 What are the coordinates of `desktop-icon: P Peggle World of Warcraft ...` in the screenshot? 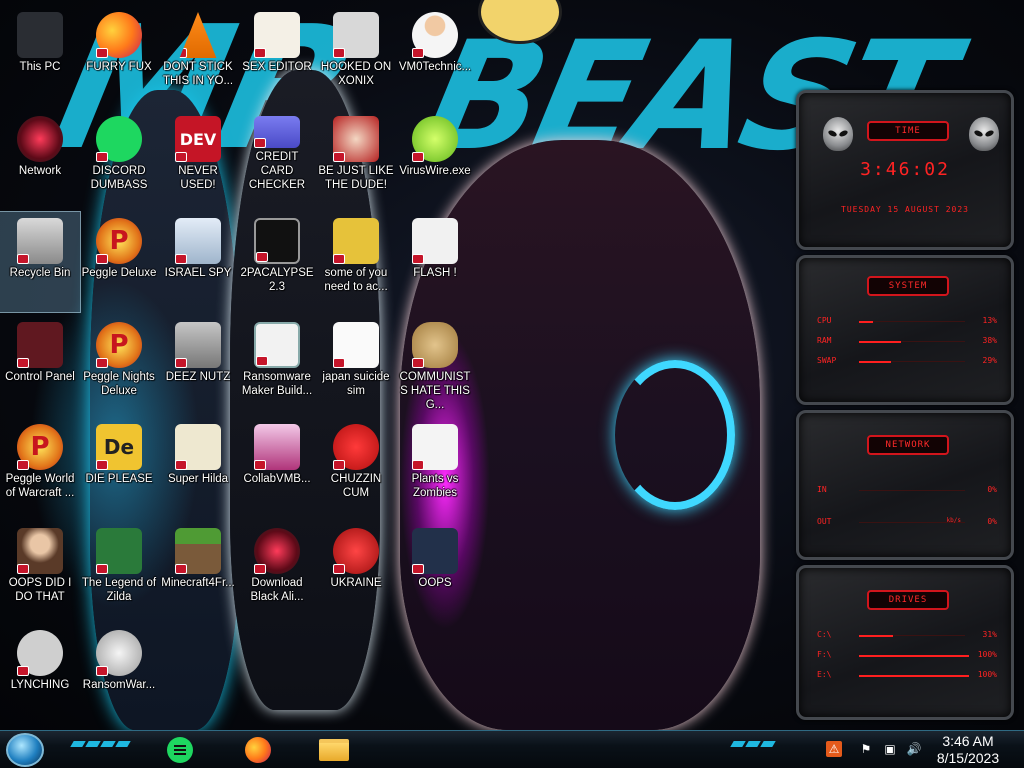 It's located at (40, 468).